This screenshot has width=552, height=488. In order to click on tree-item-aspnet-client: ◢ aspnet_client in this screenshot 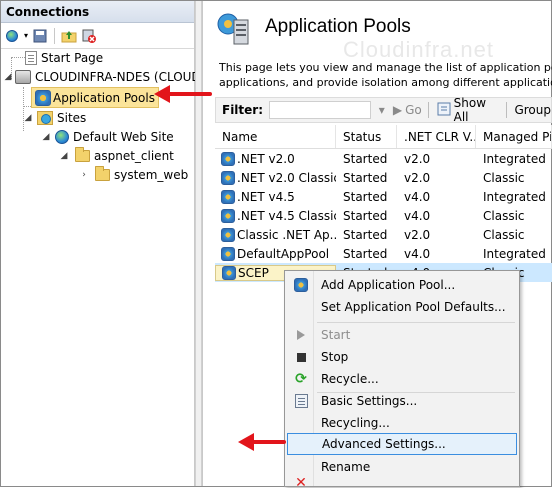, I will do `click(116, 156)`.